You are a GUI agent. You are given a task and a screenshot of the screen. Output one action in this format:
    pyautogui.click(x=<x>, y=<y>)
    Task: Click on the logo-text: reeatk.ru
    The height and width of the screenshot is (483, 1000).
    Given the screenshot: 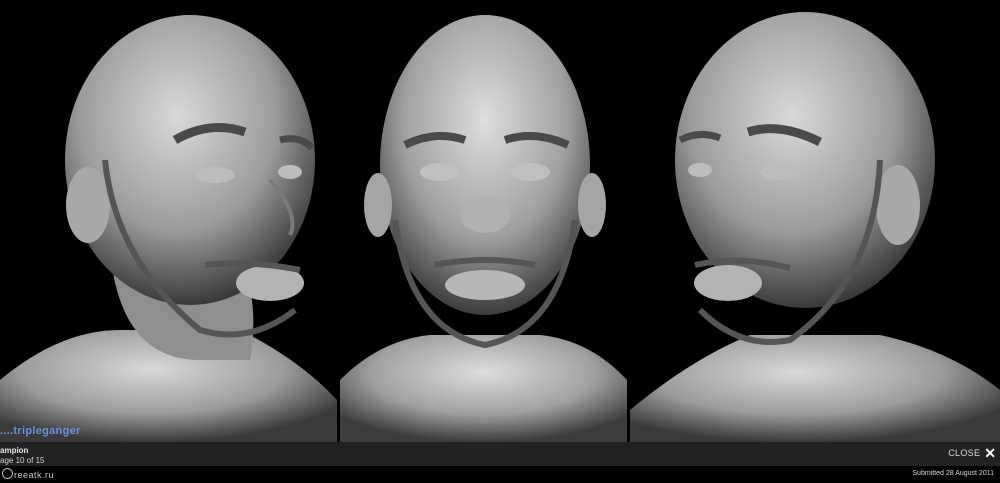 What is the action you would take?
    pyautogui.click(x=34, y=475)
    